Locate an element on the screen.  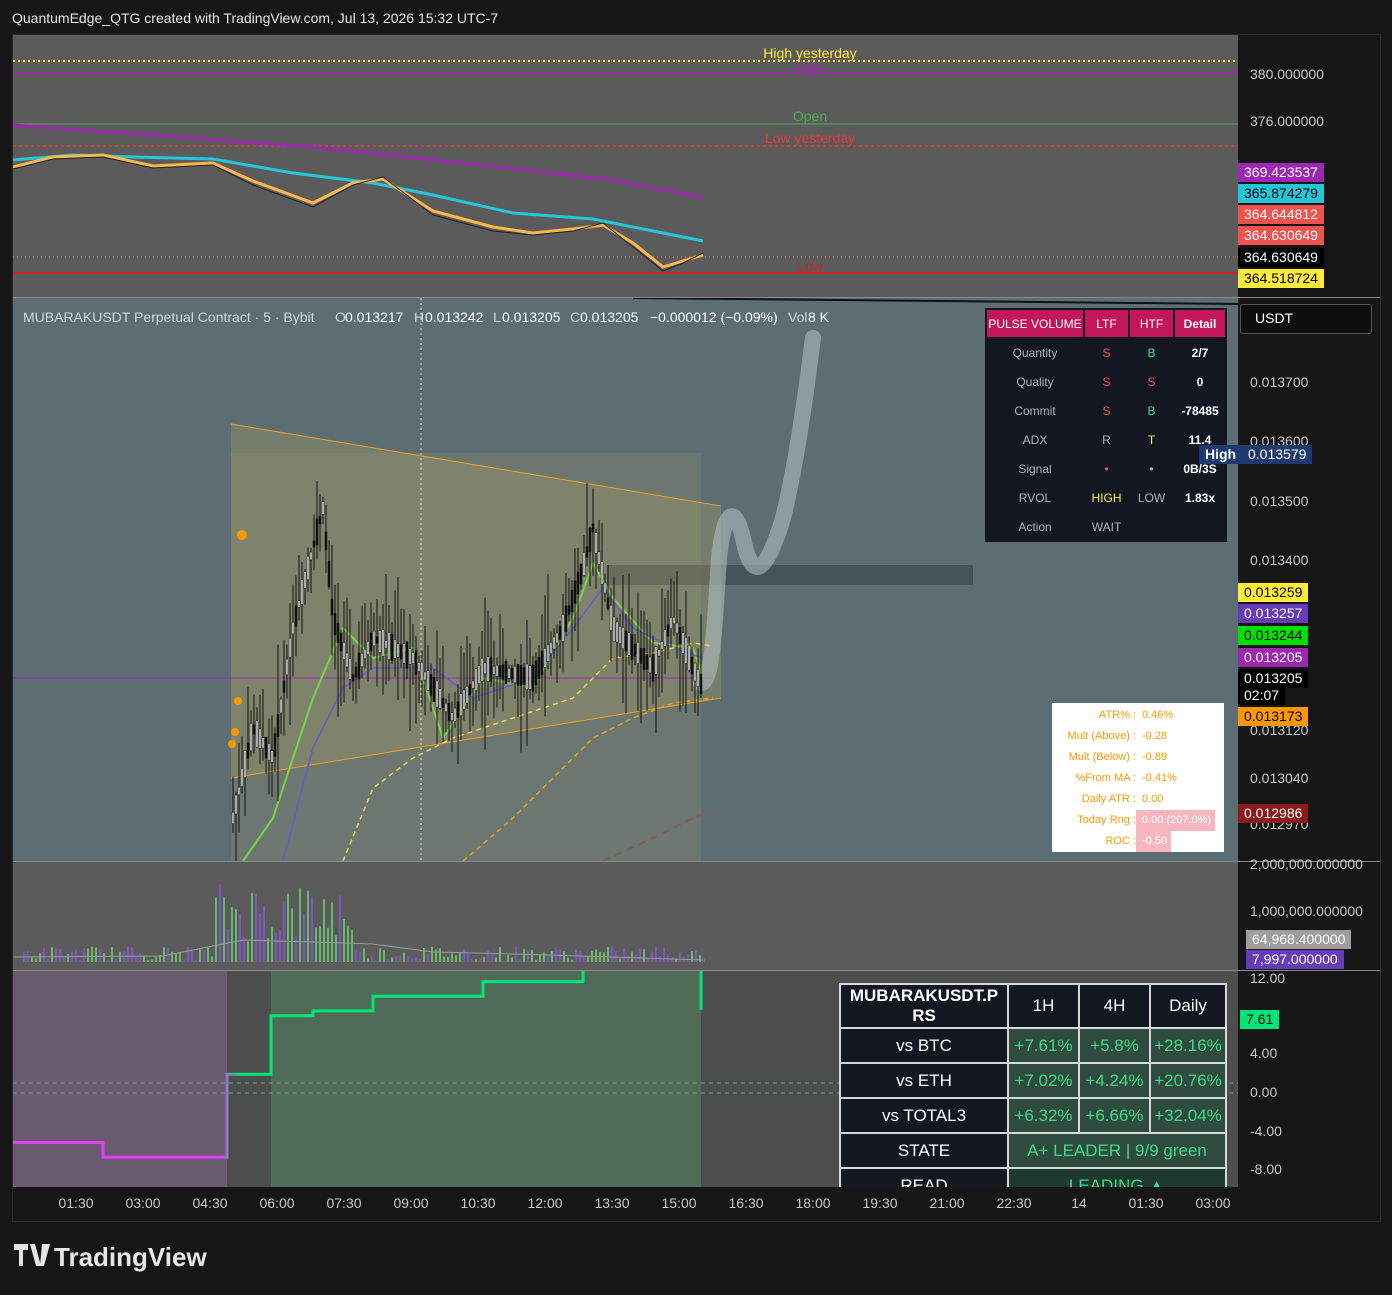
pv-ltf: R is located at coordinates (1106, 439).